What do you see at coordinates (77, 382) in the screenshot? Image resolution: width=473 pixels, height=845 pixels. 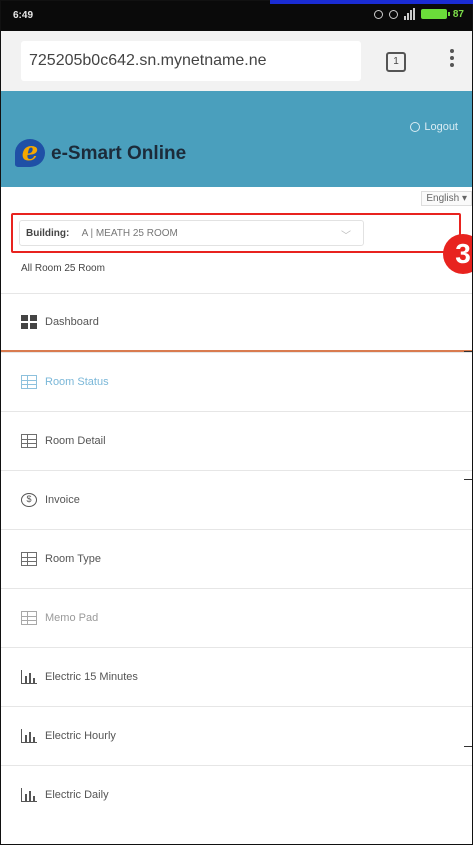 I see `nav-item-label: Room Status` at bounding box center [77, 382].